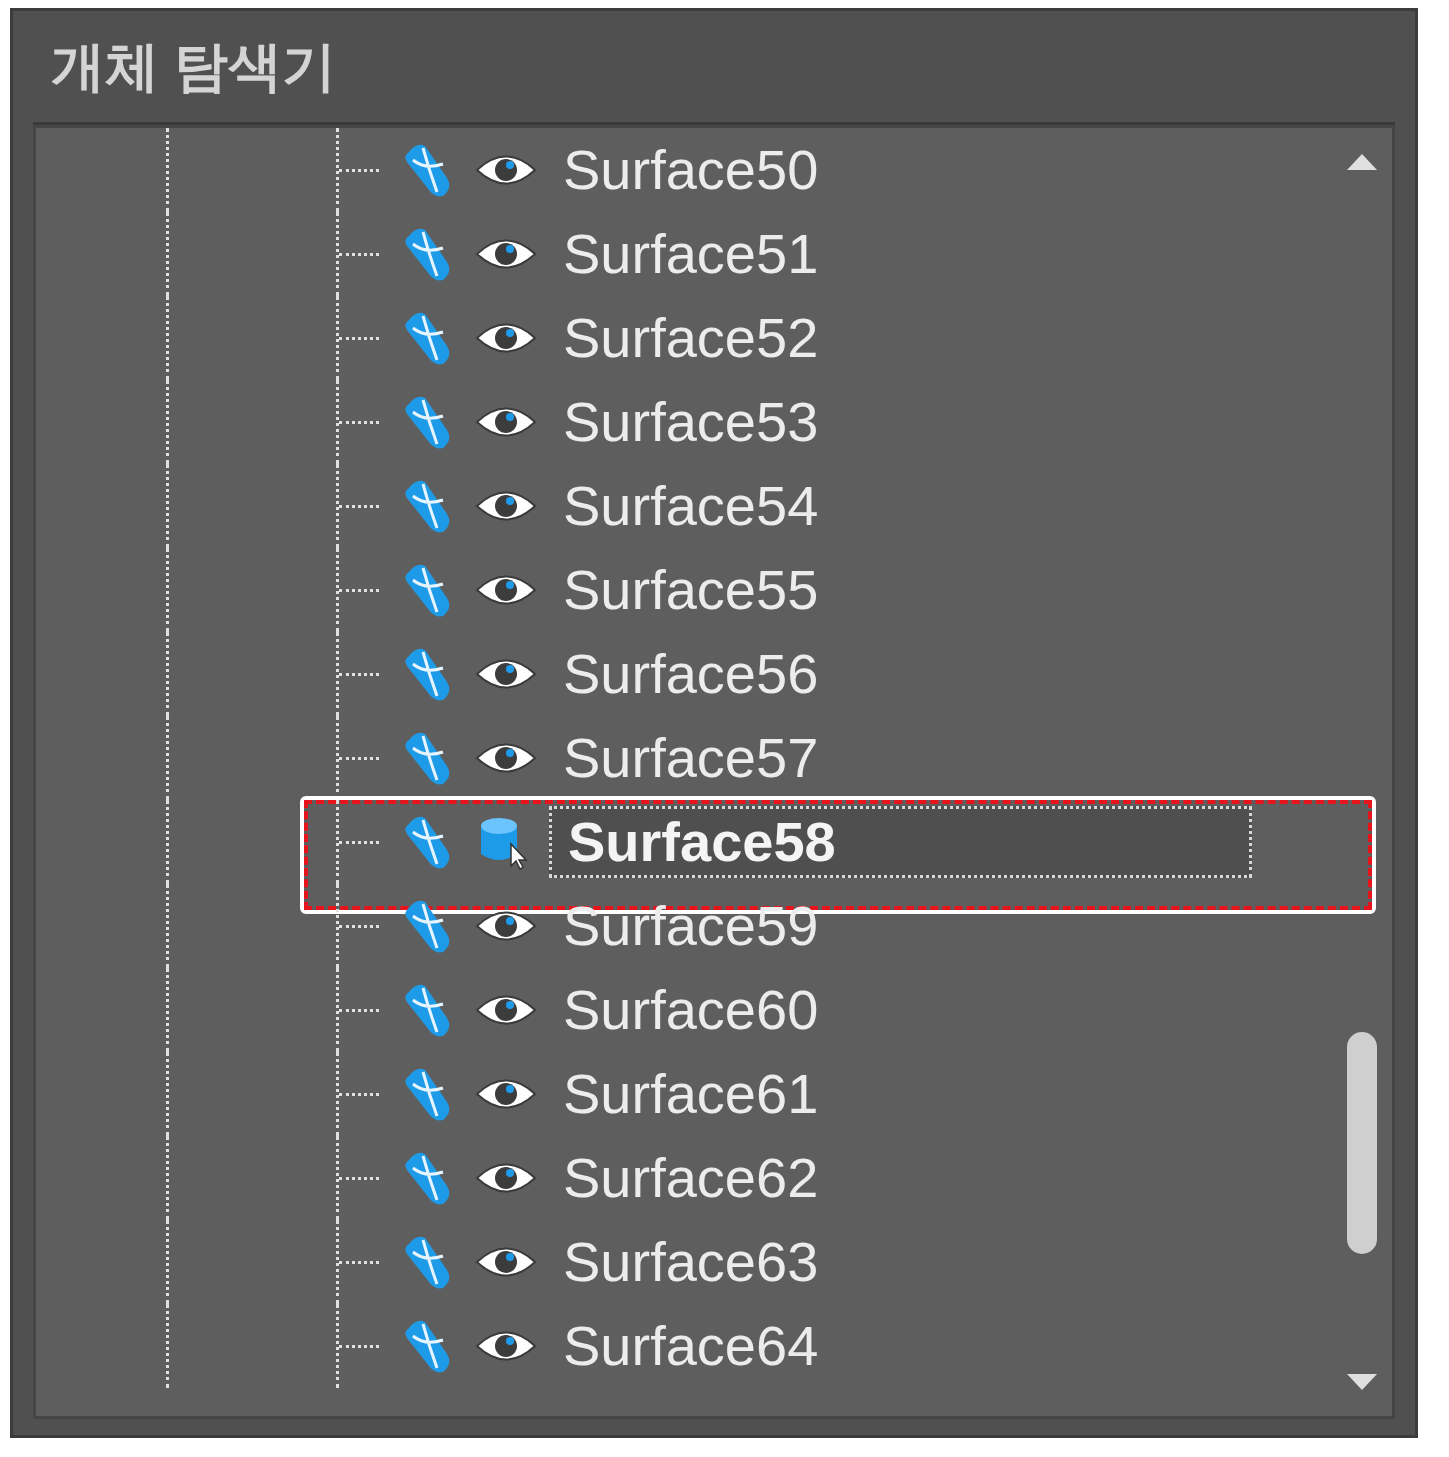 The width and height of the screenshot is (1449, 1457). What do you see at coordinates (691, 1178) in the screenshot?
I see `tree-item: Surface62` at bounding box center [691, 1178].